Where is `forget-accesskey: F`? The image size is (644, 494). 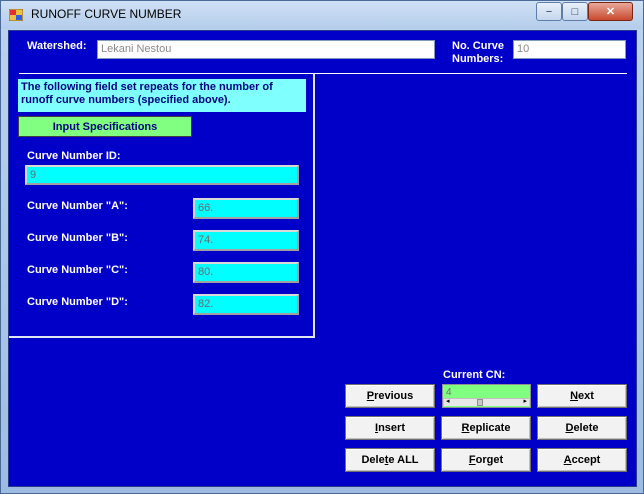
forget-accesskey: F is located at coordinates (472, 460).